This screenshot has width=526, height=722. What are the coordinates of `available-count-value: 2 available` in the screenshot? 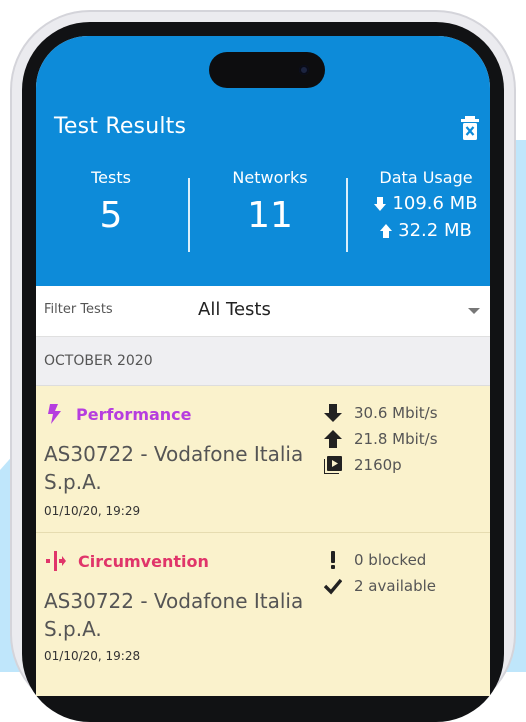 It's located at (395, 586).